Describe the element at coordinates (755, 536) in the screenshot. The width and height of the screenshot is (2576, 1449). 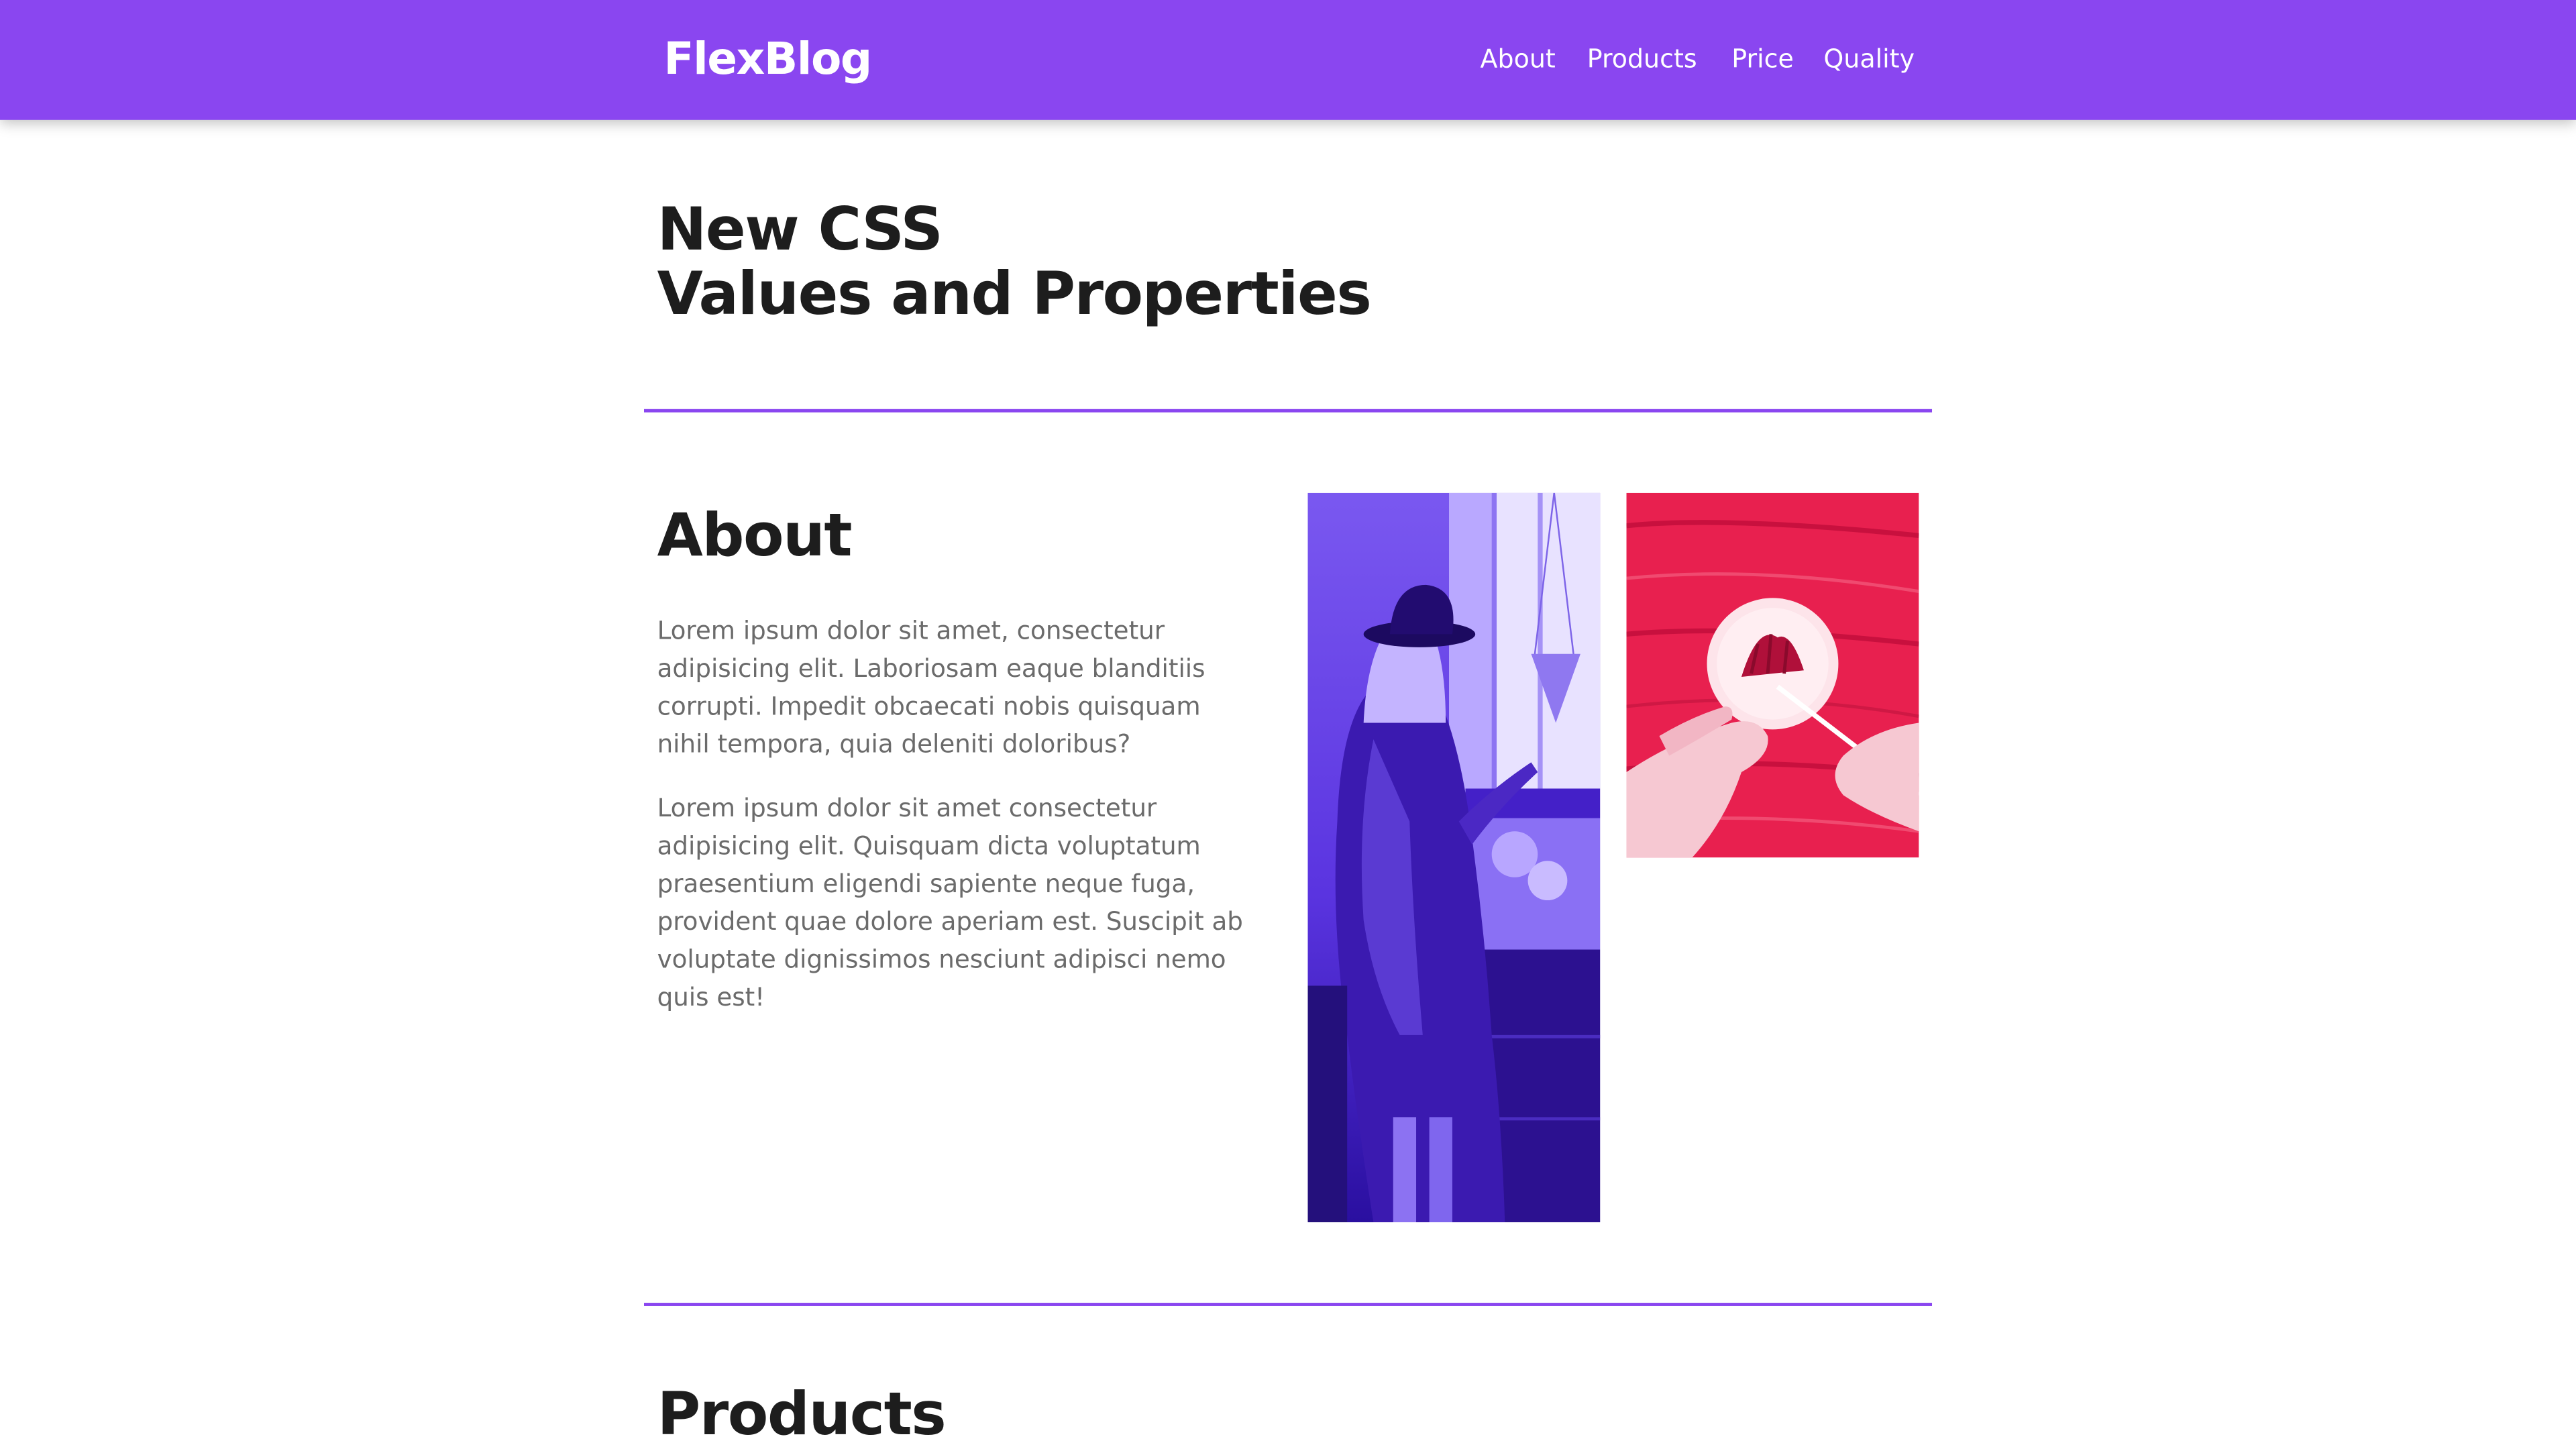
I see `about-heading: About` at that location.